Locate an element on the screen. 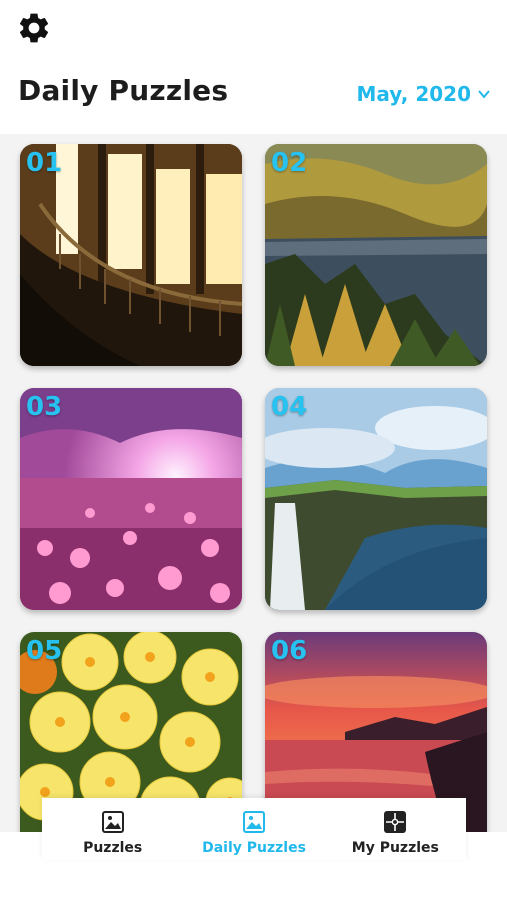 The width and height of the screenshot is (507, 900). page-title: Daily Puzzles is located at coordinates (123, 90).